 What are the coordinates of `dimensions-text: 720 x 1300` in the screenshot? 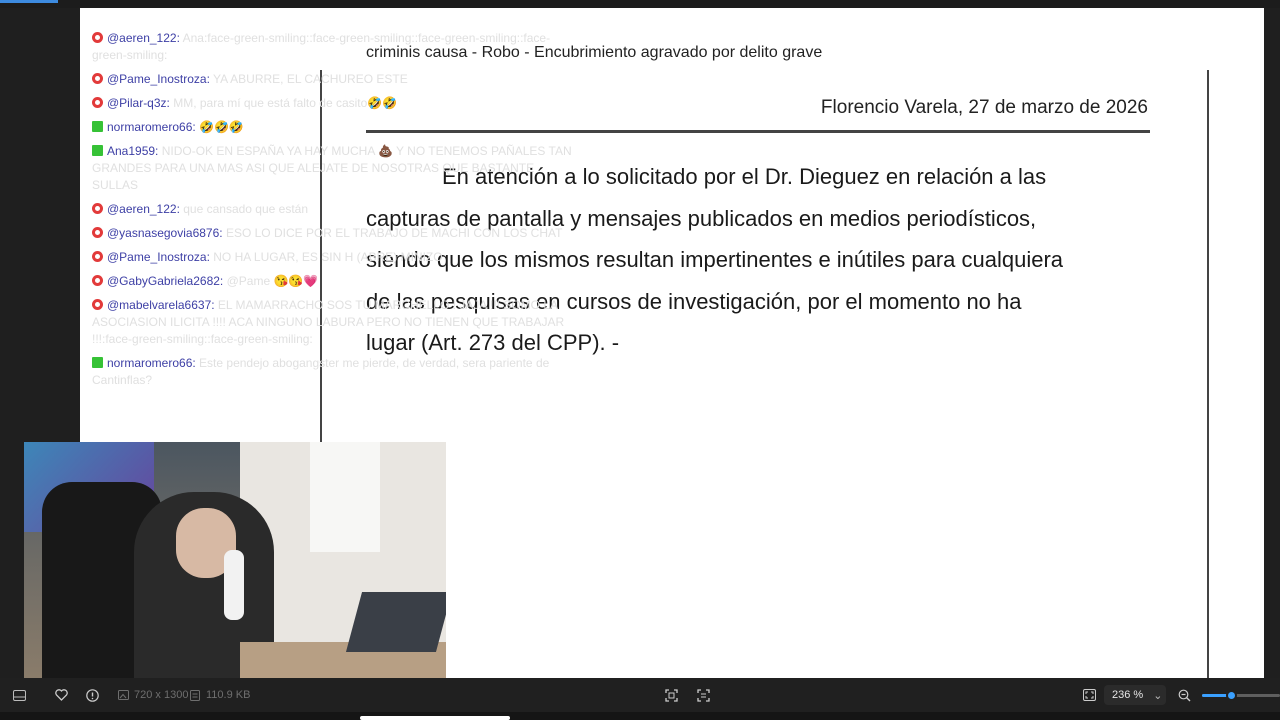 It's located at (161, 695).